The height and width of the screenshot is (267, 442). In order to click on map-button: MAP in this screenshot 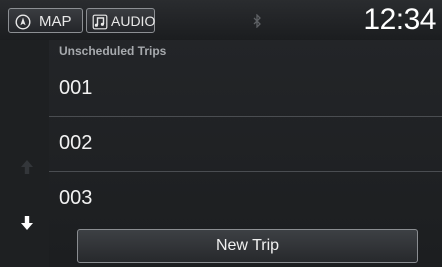, I will do `click(45, 20)`.